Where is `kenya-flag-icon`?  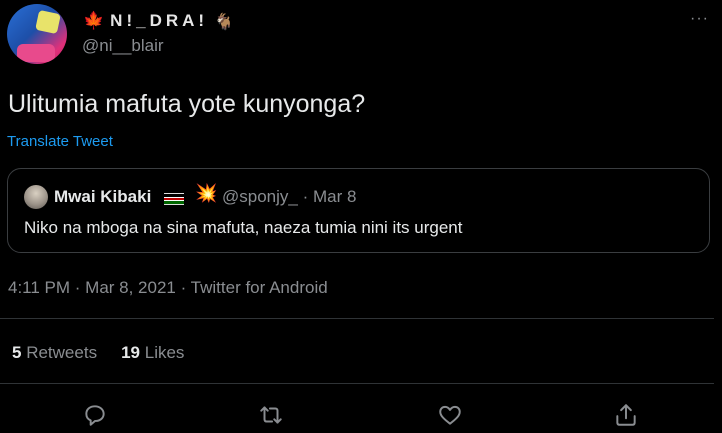
kenya-flag-icon is located at coordinates (174, 199).